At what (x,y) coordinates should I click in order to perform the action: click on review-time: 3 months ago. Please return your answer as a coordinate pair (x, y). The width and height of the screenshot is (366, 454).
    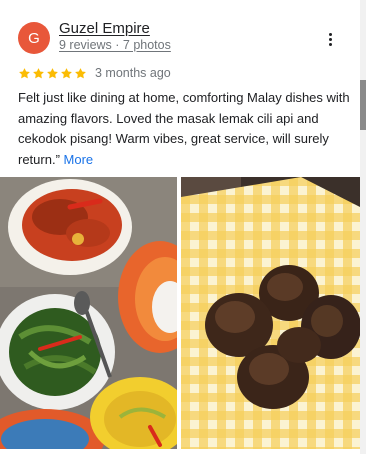
    Looking at the image, I should click on (133, 73).